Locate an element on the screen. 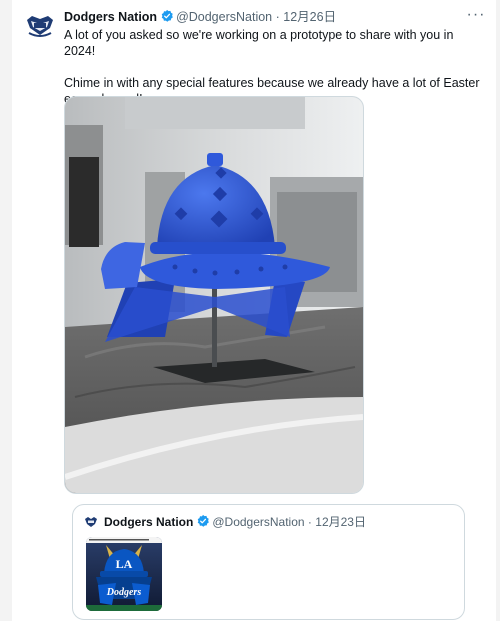 Image resolution: width=500 pixels, height=621 pixels. dodgers-wordmark: Dodgers is located at coordinates (124, 592).